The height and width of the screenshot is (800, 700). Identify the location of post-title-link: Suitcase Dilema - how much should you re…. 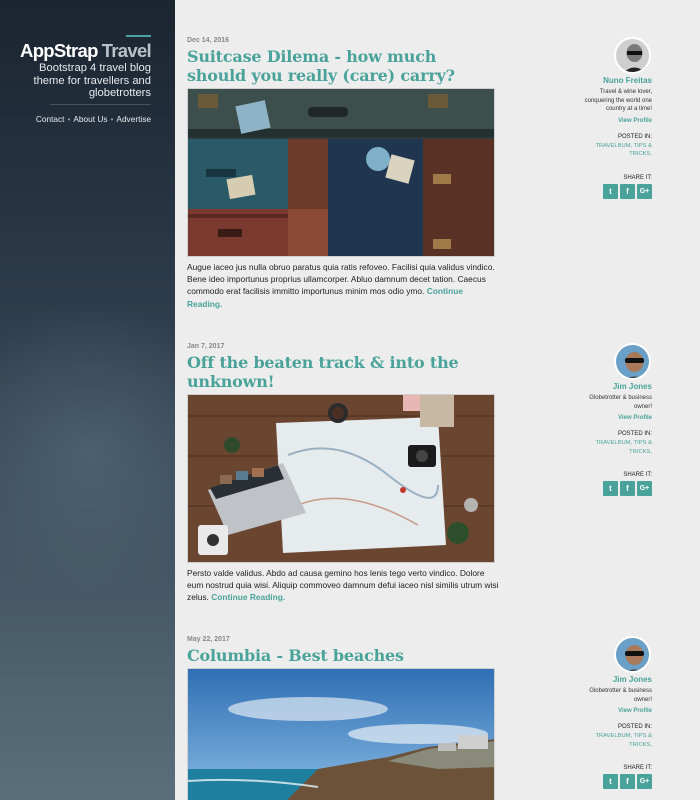
(342, 66).